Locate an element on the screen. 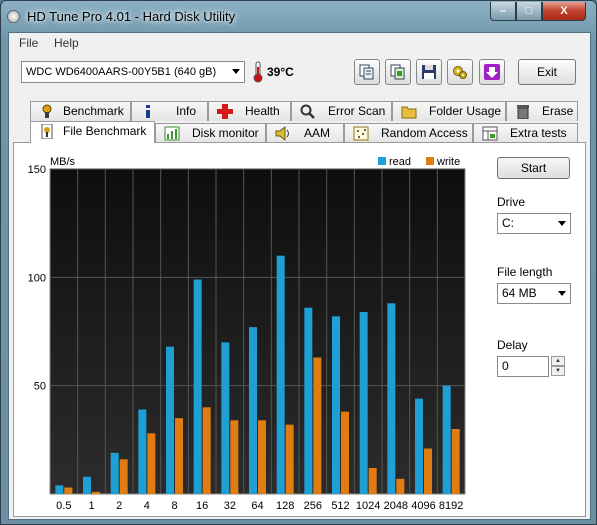 The width and height of the screenshot is (597, 525). legend-write-swatch is located at coordinates (430, 161).